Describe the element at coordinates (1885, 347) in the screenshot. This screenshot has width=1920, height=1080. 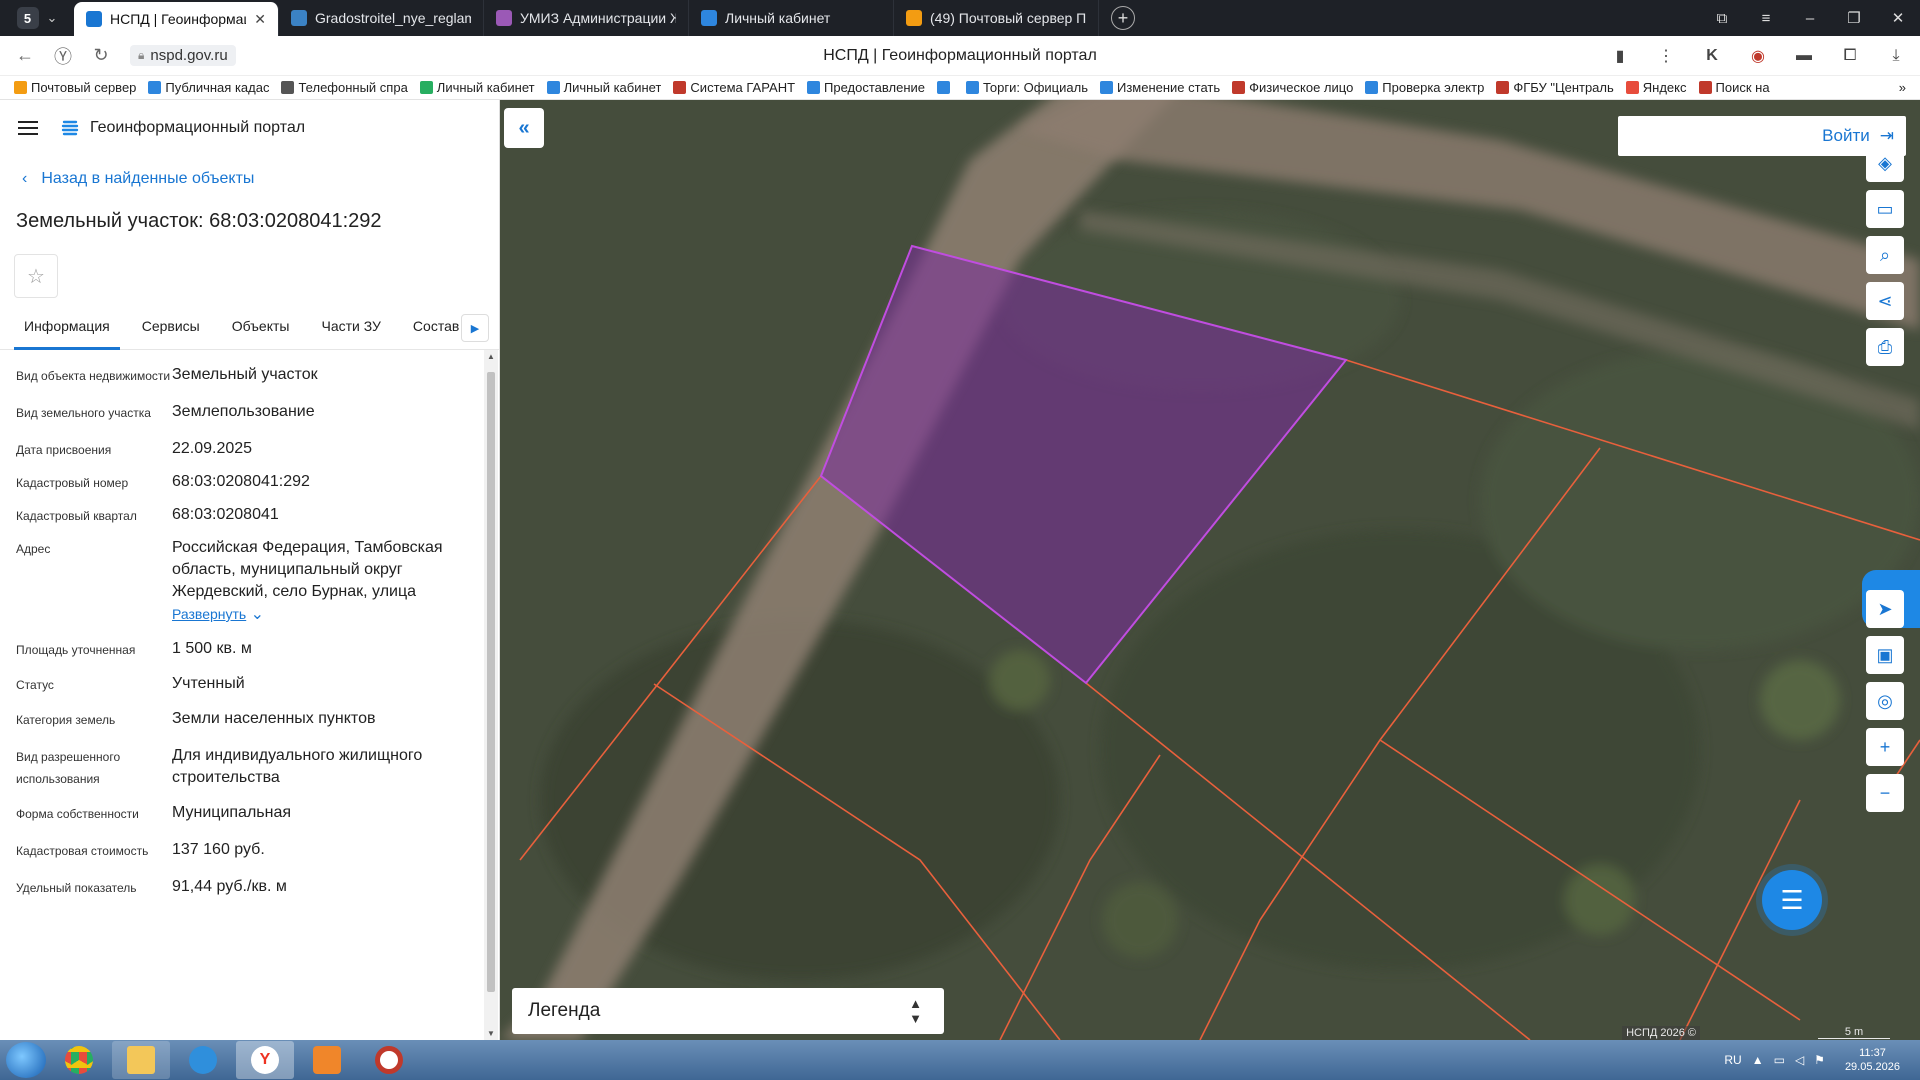
I see `print-button: ⎙` at that location.